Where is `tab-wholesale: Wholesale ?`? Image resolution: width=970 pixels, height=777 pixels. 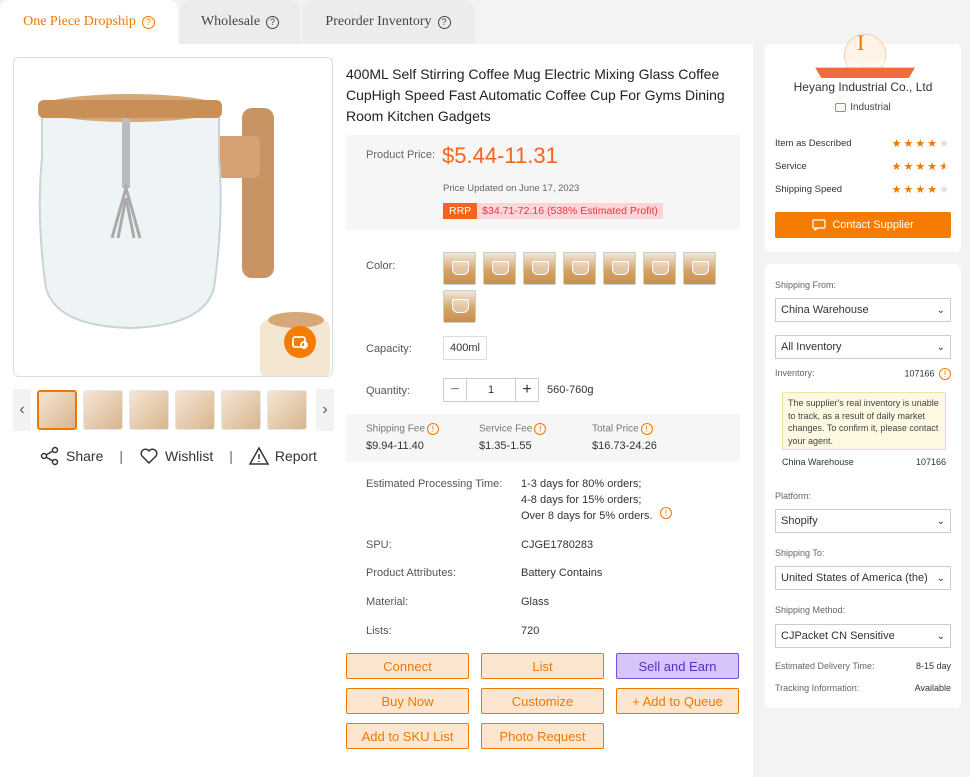
tab-wholesale: Wholesale ? is located at coordinates (240, 22).